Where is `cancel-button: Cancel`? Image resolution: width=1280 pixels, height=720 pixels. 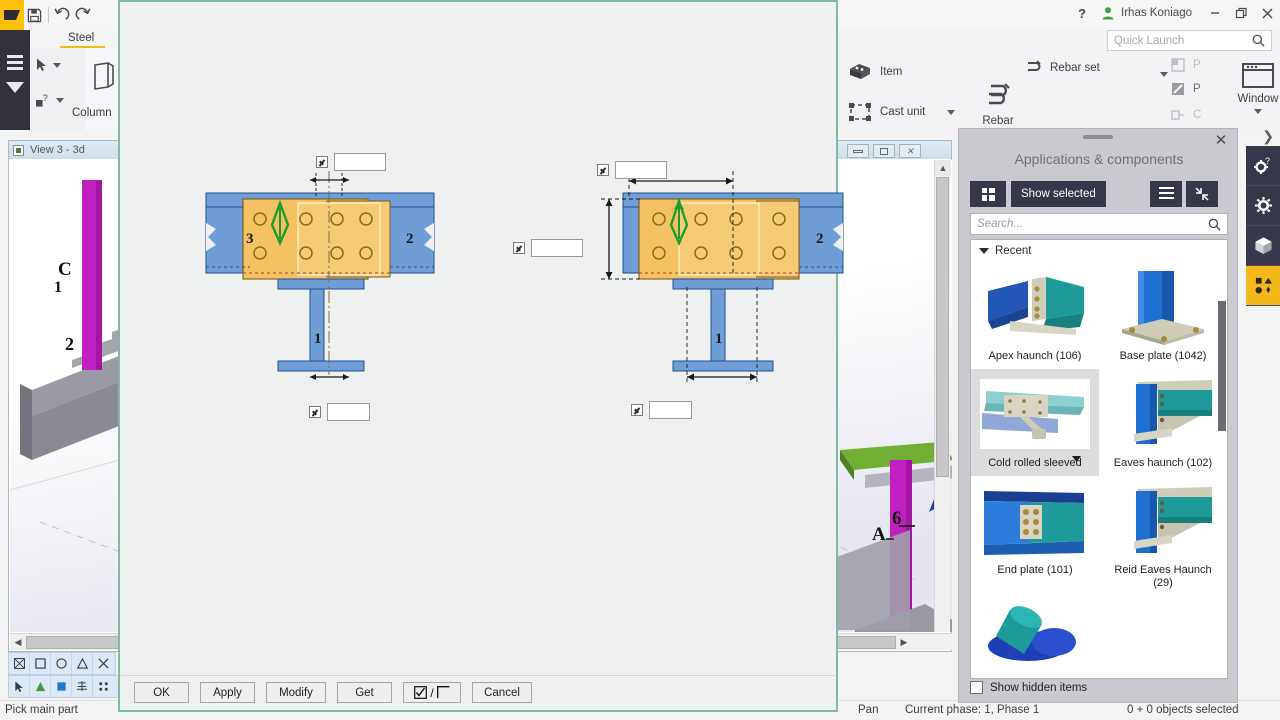
cancel-button: Cancel is located at coordinates (502, 692).